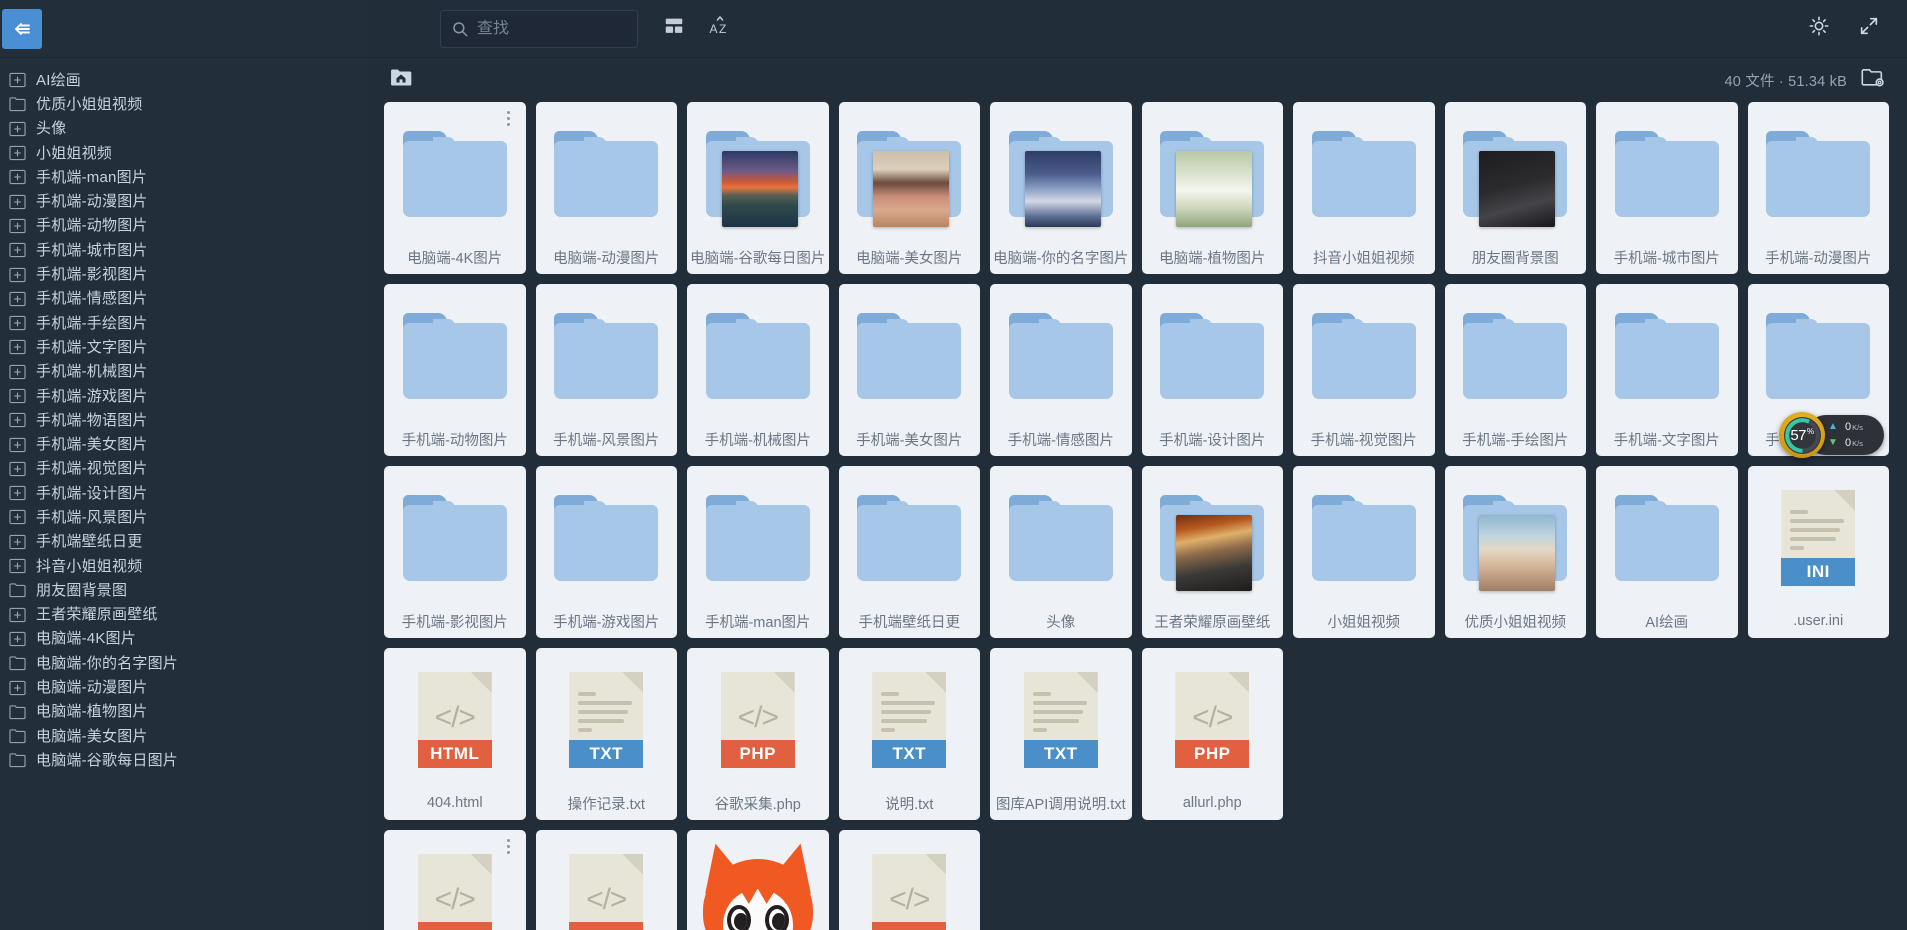 This screenshot has height=930, width=1907. I want to click on file-tile: 朋友圈背景图, so click(1515, 188).